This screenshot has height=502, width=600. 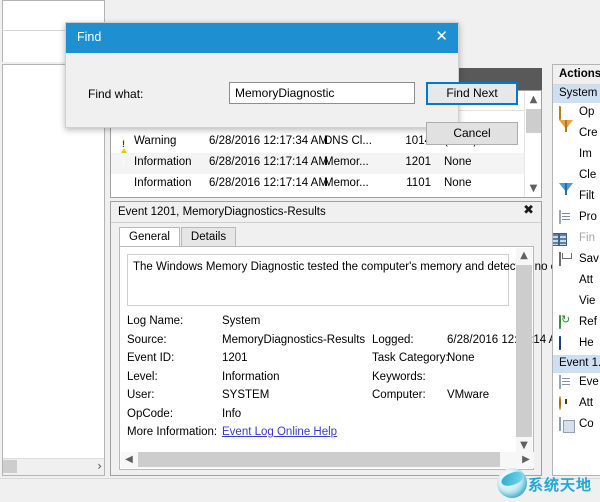 I want to click on cell-level: Information, so click(x=163, y=183).